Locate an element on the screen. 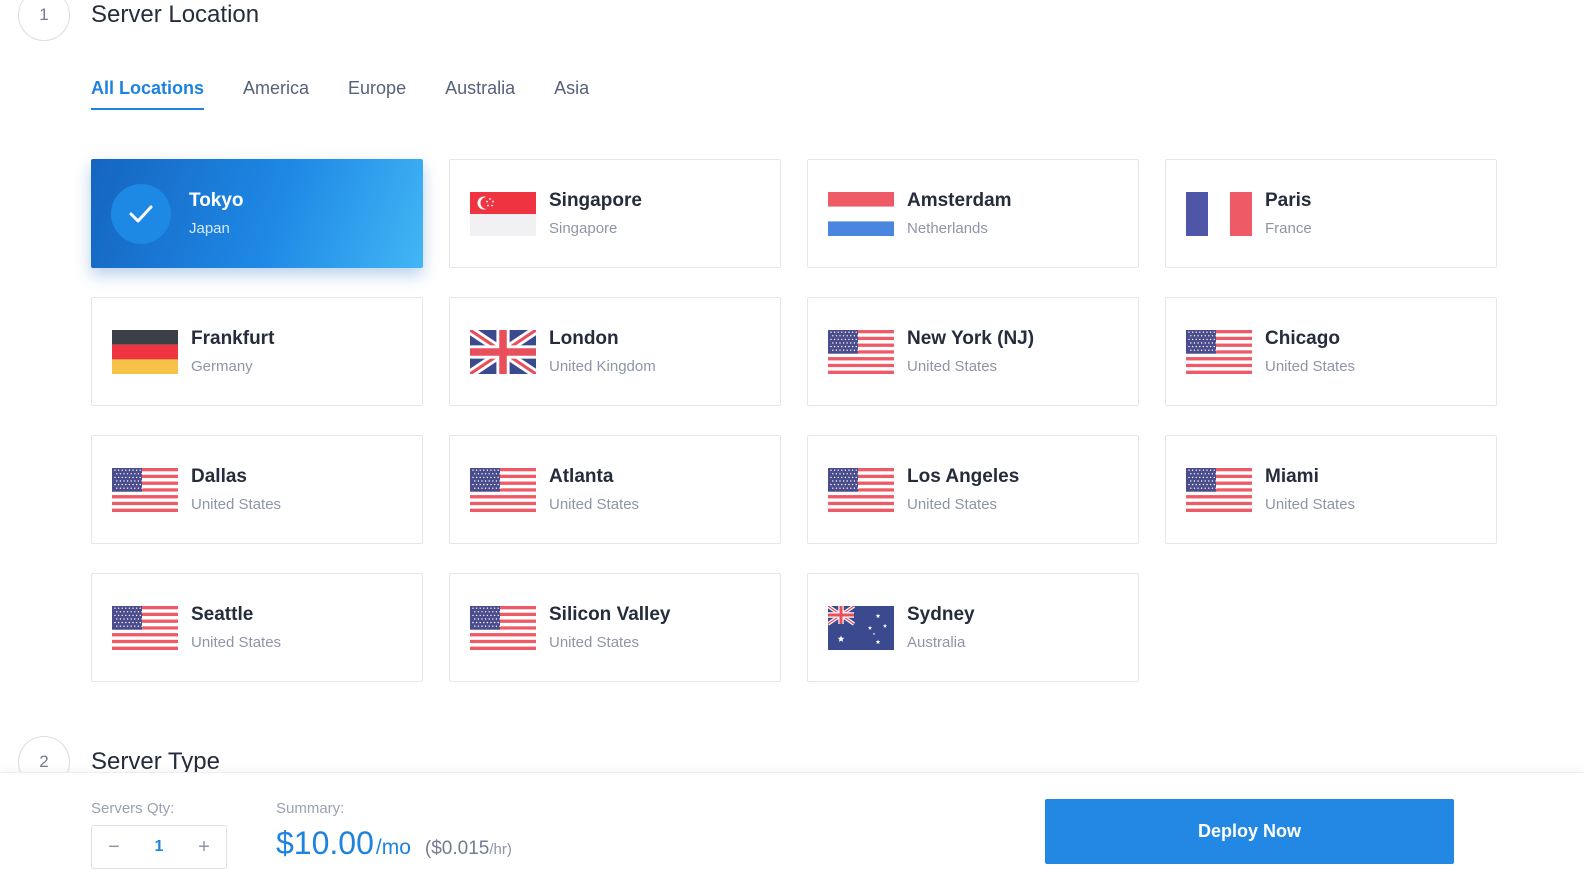  location-card-seattle: Seattle United States is located at coordinates (257, 627).